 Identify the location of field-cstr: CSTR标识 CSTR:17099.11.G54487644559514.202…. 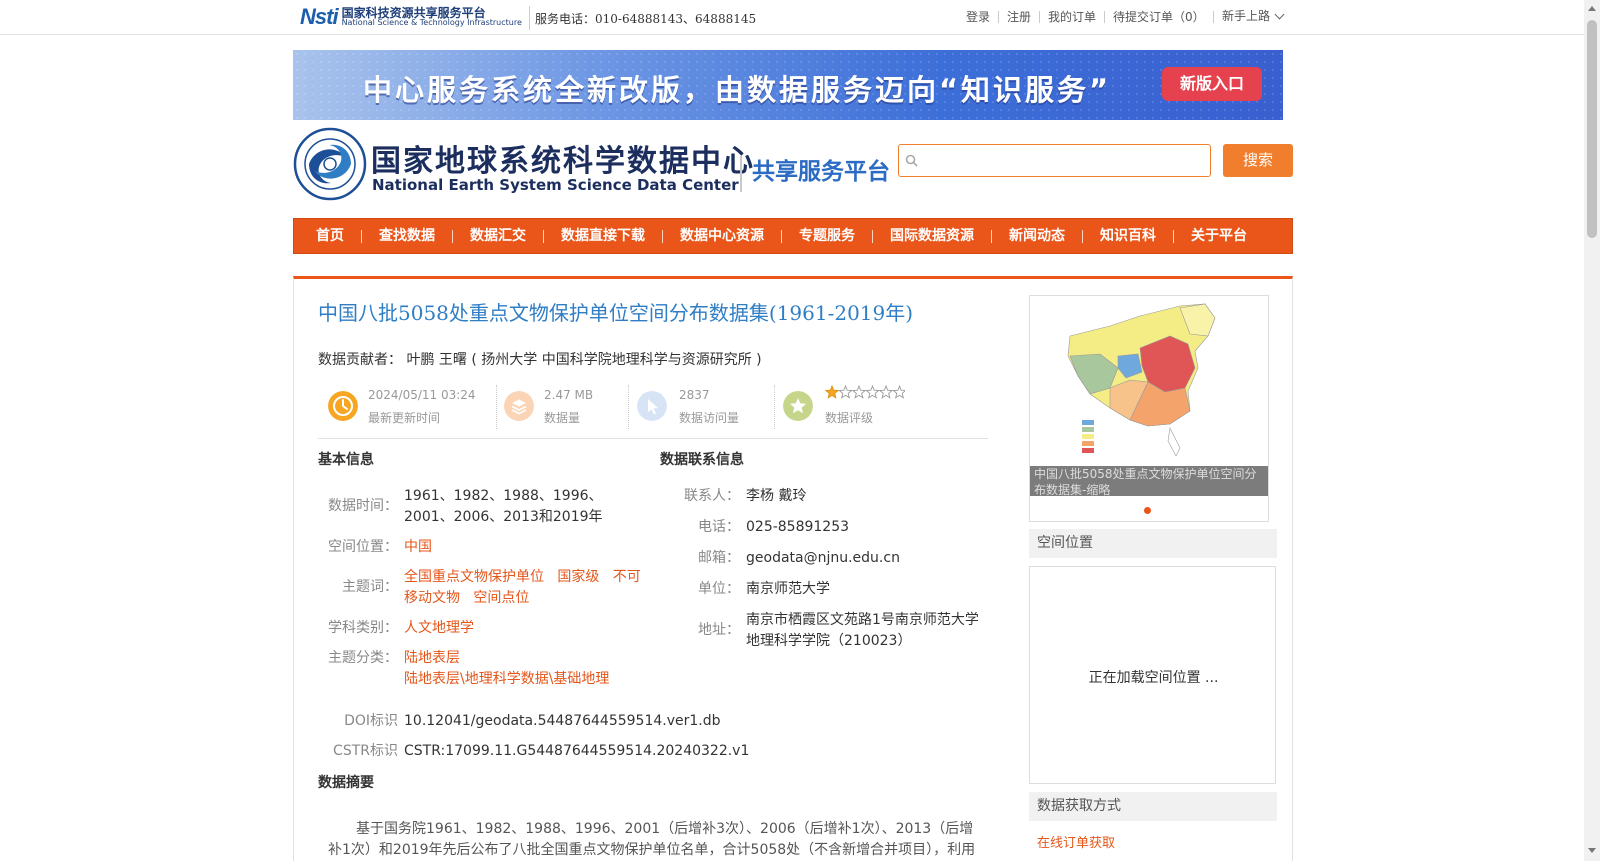
(548, 751).